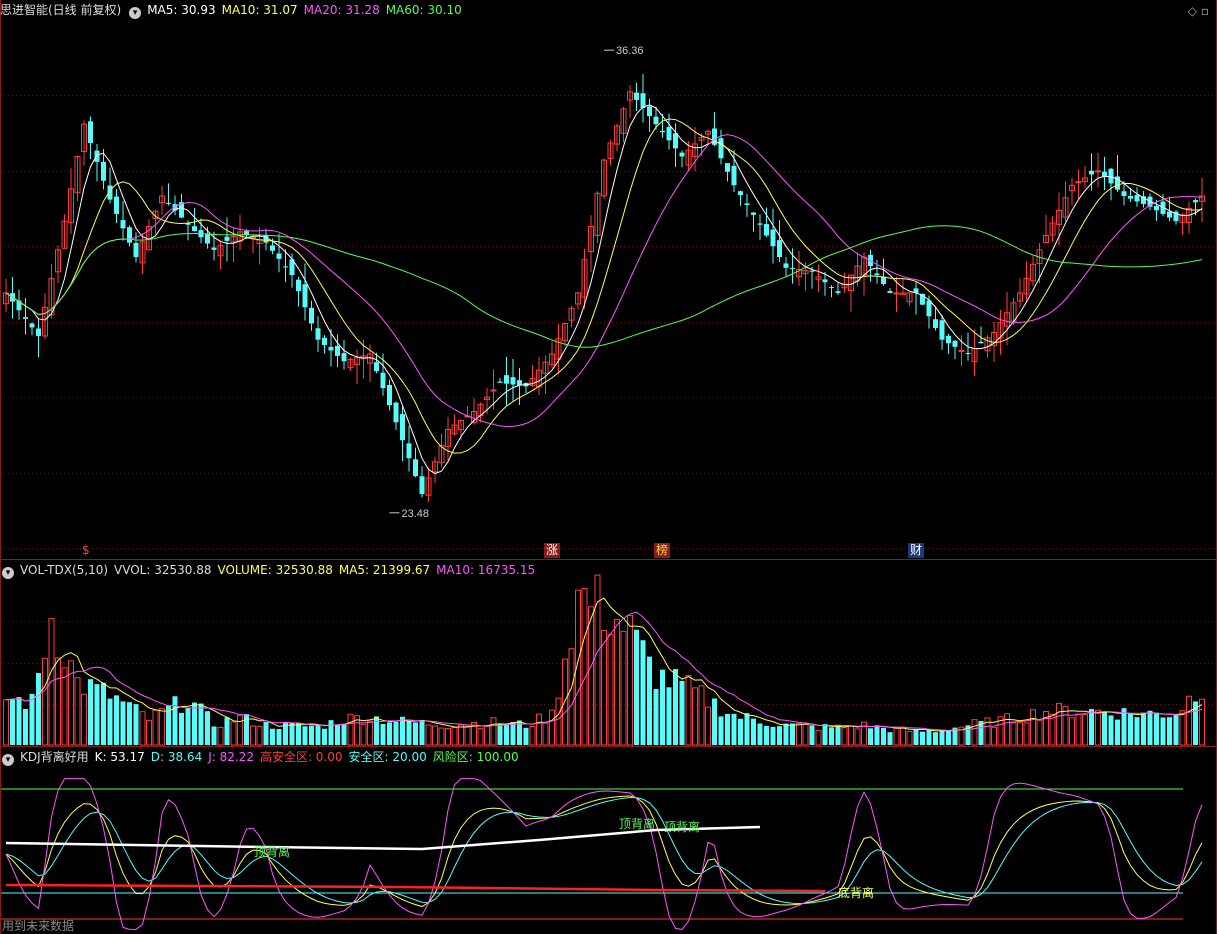 The width and height of the screenshot is (1217, 934). I want to click on settings-icon: ◇, so click(1192, 11).